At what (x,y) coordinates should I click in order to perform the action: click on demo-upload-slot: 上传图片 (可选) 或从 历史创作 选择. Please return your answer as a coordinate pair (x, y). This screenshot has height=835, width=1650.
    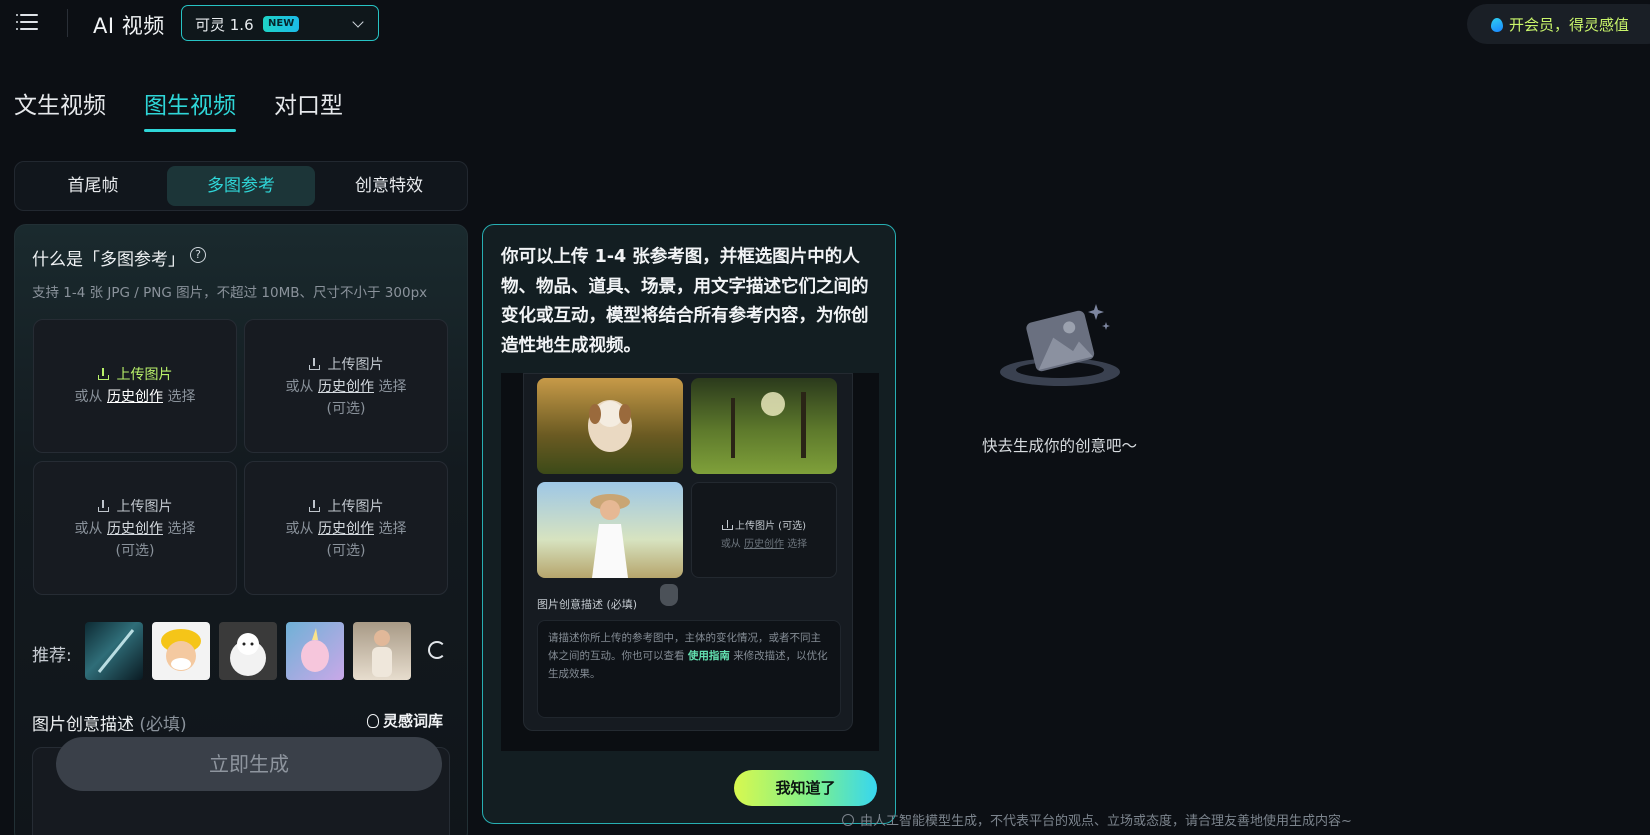
    Looking at the image, I should click on (764, 530).